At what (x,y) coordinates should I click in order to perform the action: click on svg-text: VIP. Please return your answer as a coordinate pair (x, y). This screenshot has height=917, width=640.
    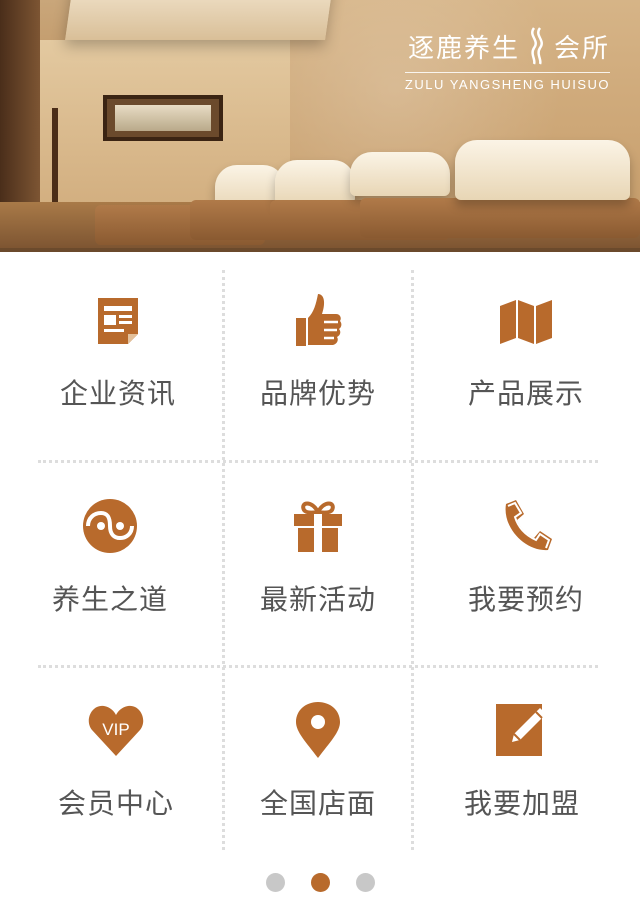
    Looking at the image, I should click on (115, 729).